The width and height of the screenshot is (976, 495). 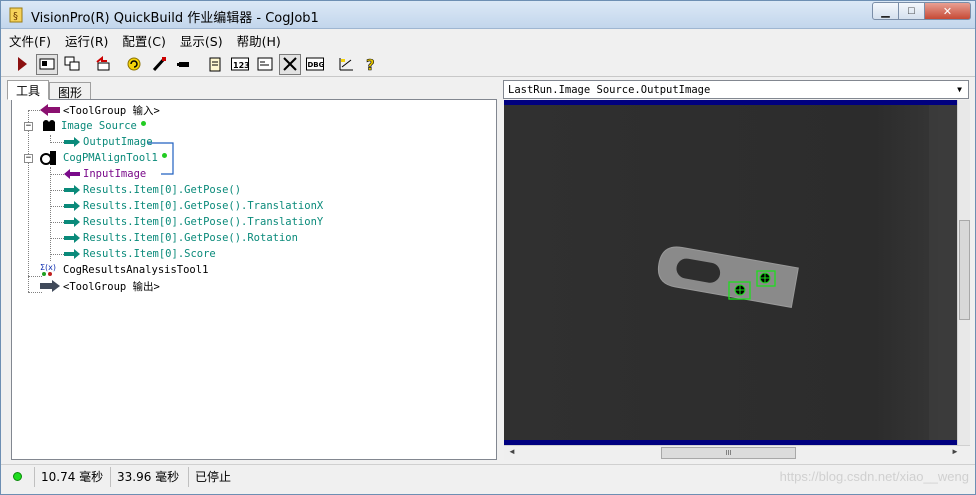 I want to click on menu-bar: 文件(F) 运行(R) 配置(C) 显示(S) 帮助(H), so click(x=488, y=40).